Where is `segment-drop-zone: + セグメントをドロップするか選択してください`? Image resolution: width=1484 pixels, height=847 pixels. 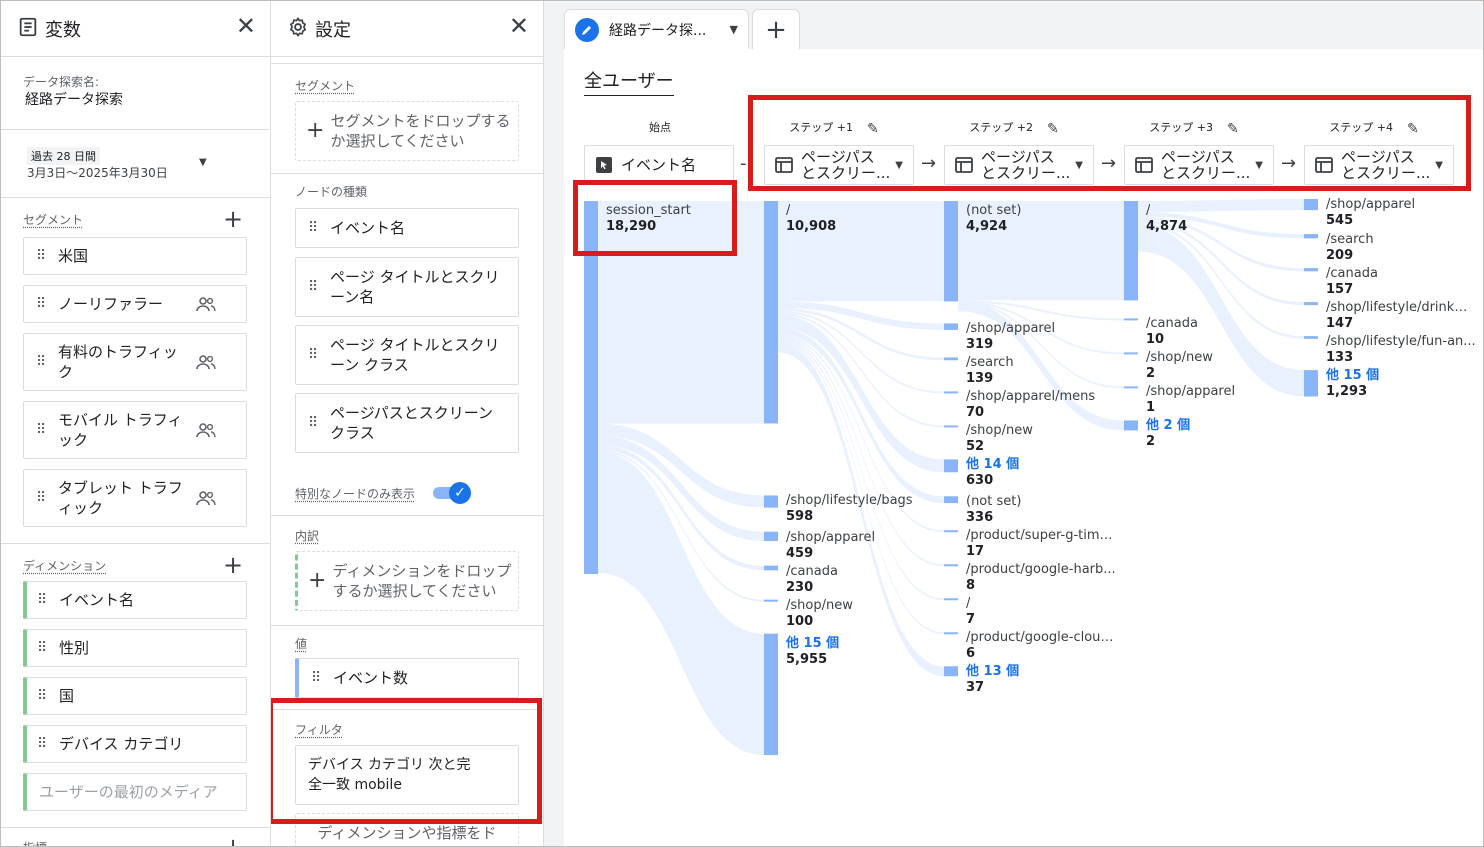
segment-drop-zone: + セグメントをドロップするか選択してください is located at coordinates (407, 131).